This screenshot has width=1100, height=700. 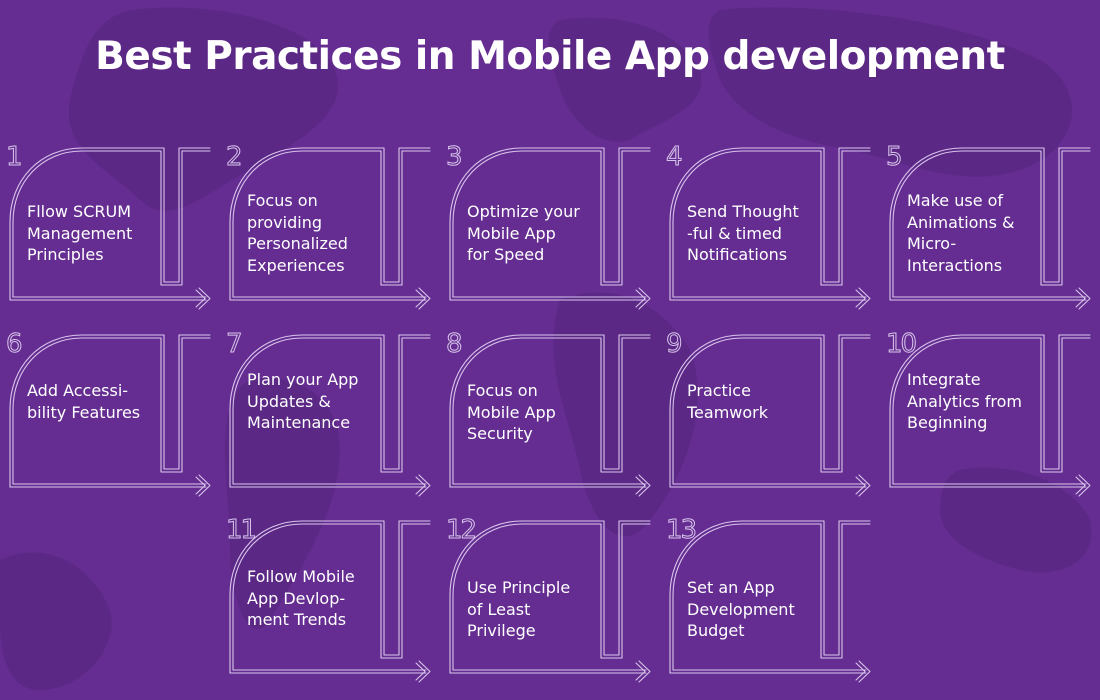 What do you see at coordinates (743, 233) in the screenshot?
I see `card-label: Send Thought -ful & timed Notifications` at bounding box center [743, 233].